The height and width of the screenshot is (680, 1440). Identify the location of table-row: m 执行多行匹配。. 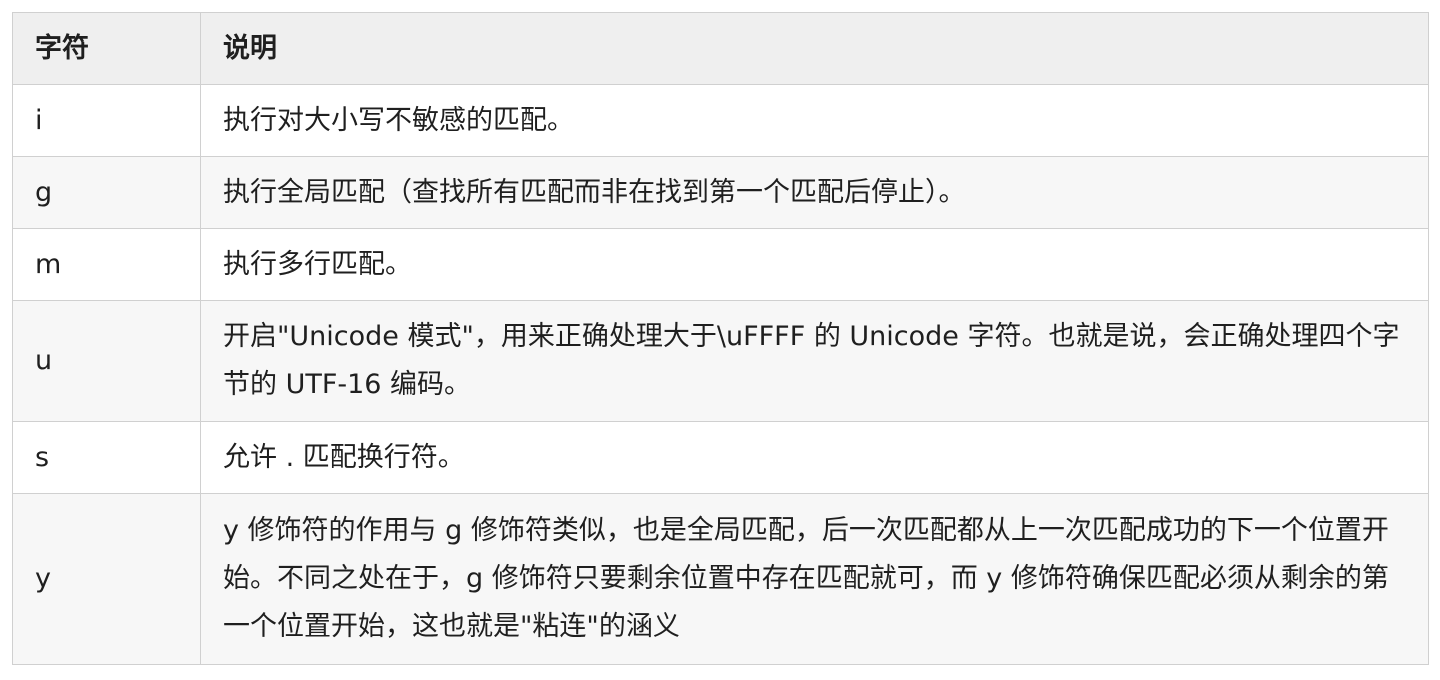
(720, 264).